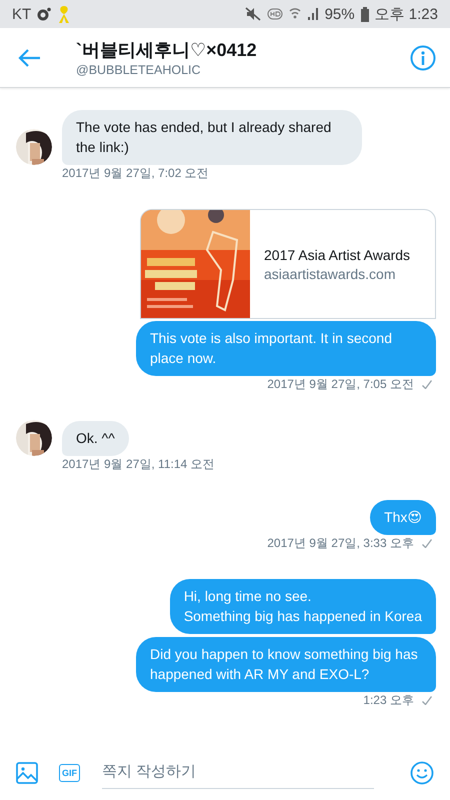  What do you see at coordinates (388, 700) in the screenshot?
I see `timestamp: 1:23 오후` at bounding box center [388, 700].